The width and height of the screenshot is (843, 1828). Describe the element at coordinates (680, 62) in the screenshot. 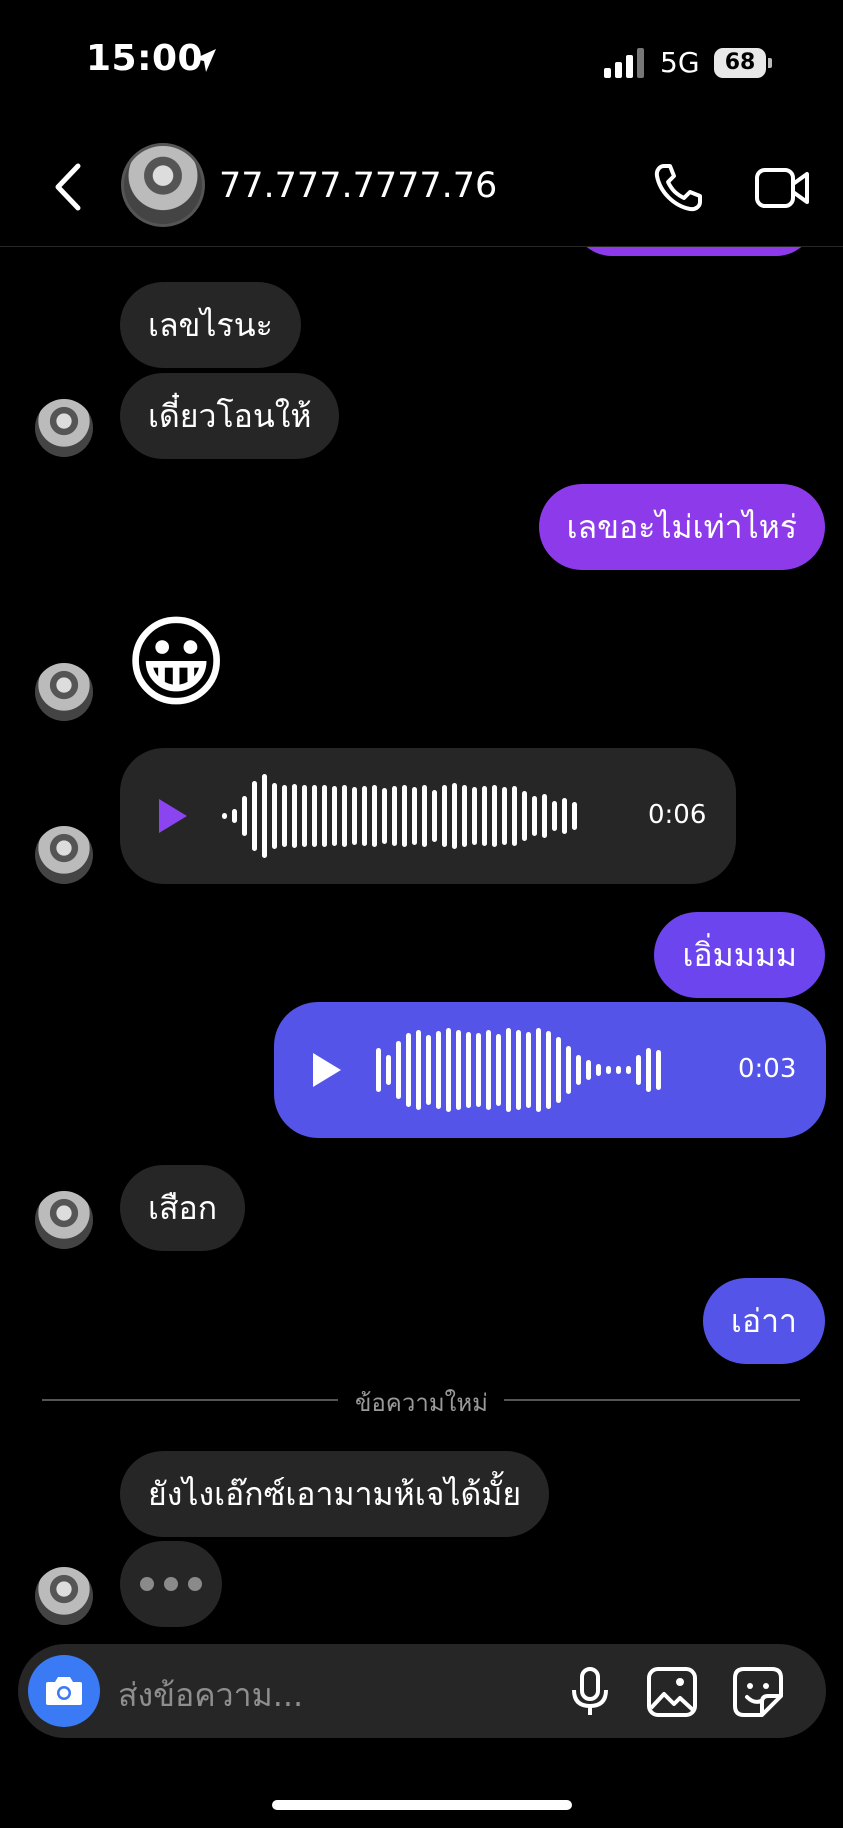

I see `network-label: 5G` at that location.